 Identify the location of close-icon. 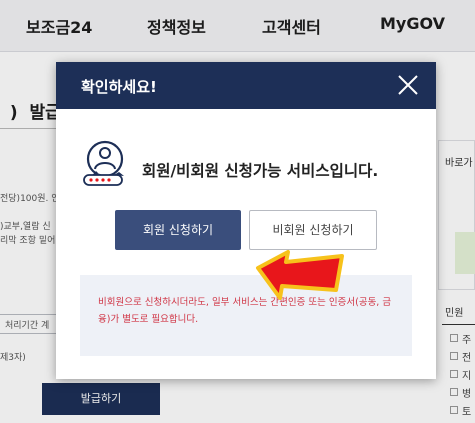
(408, 85).